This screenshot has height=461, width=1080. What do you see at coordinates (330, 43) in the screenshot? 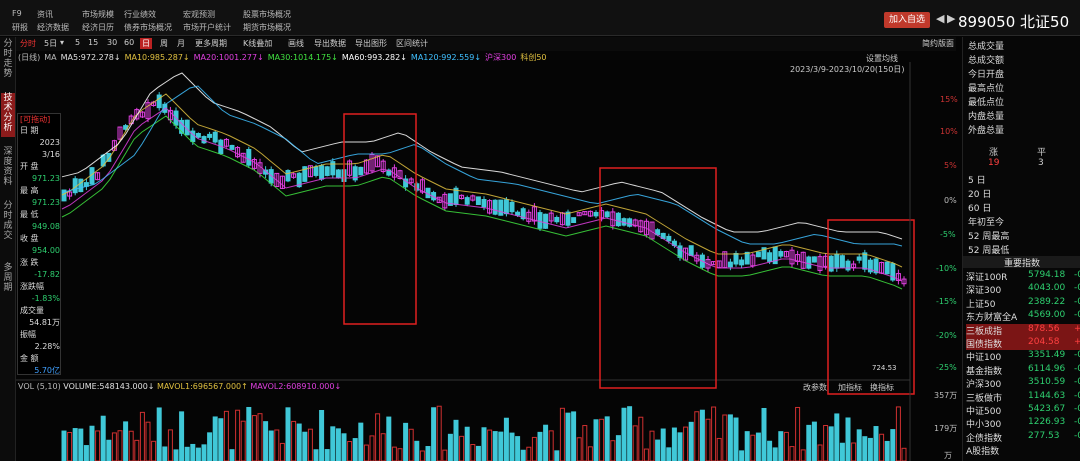
I see `toolbar-export-data: 导出数据` at bounding box center [330, 43].